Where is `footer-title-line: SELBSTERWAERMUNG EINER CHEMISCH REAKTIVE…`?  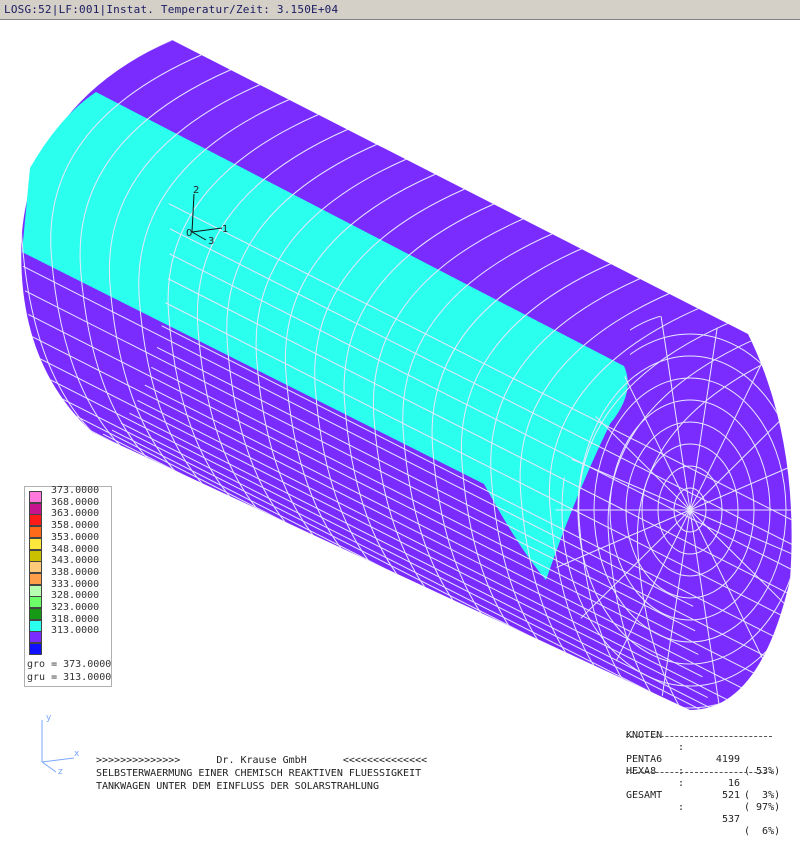
footer-title-line: SELBSTERWAERMUNG EINER CHEMISCH REAKTIVE… is located at coordinates (259, 773).